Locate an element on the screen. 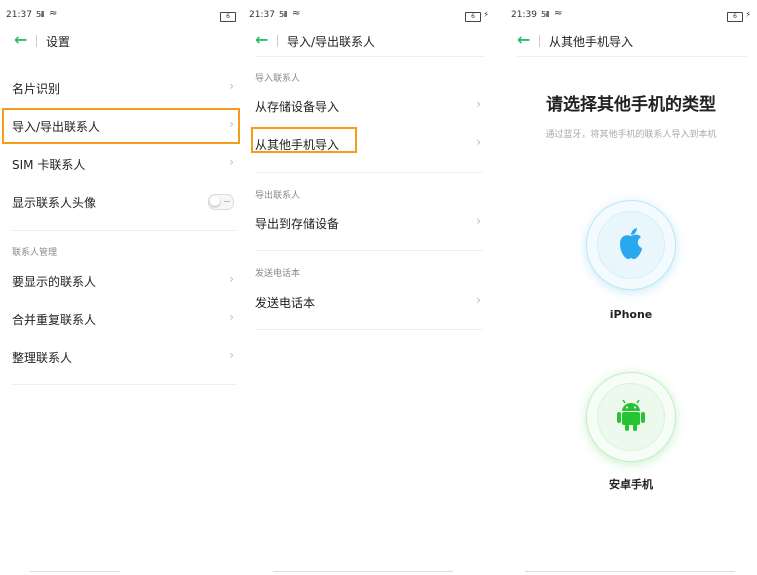 The width and height of the screenshot is (757, 575). menu-item-label: 从其他手机导入 is located at coordinates (297, 145).